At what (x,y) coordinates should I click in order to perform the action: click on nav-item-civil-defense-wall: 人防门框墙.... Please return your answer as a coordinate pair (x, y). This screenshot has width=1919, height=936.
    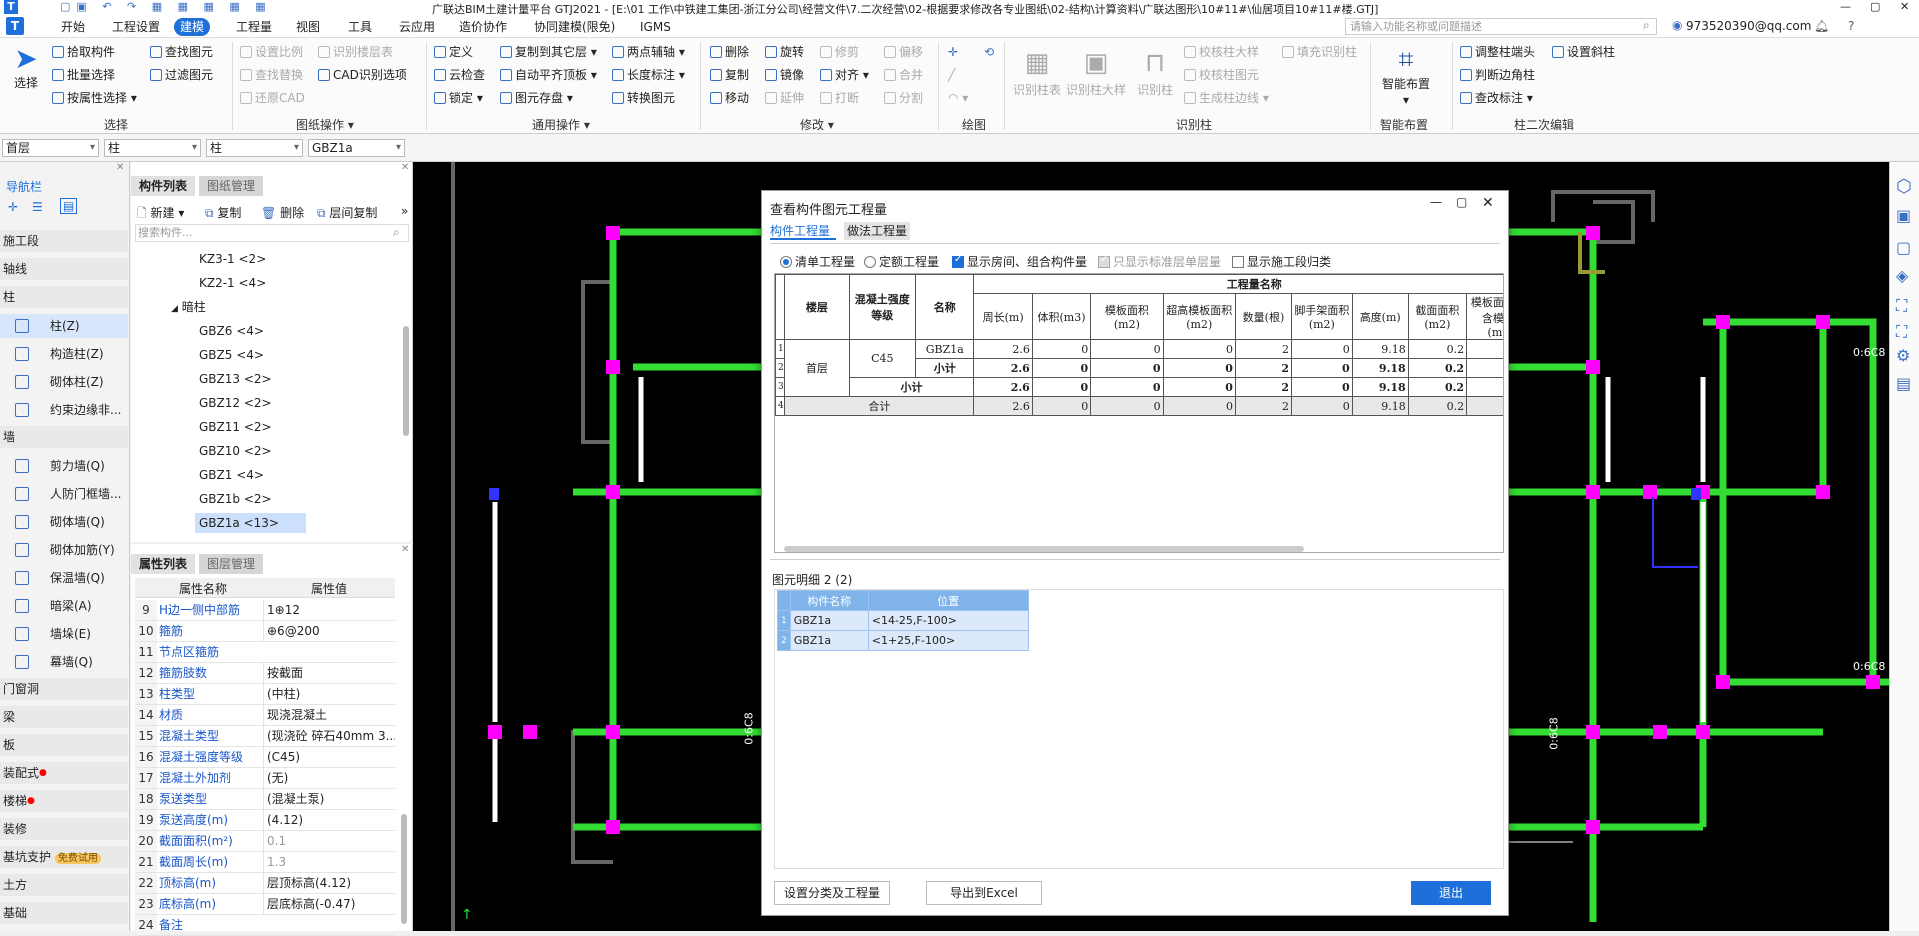
    Looking at the image, I should click on (64, 494).